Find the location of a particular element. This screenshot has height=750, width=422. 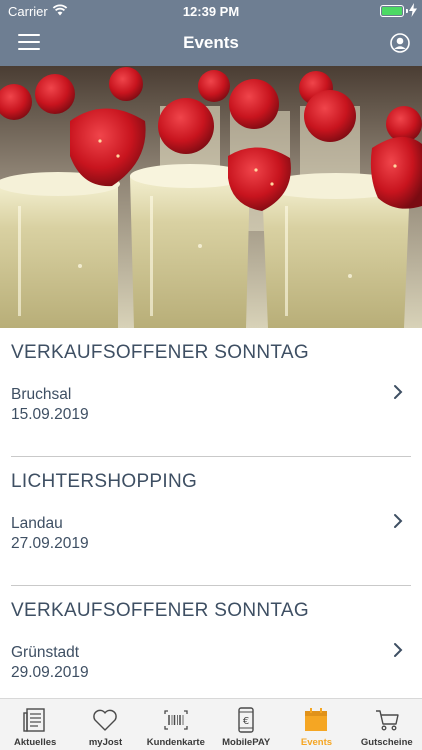

tab-myjost: myJost is located at coordinates (105, 724).